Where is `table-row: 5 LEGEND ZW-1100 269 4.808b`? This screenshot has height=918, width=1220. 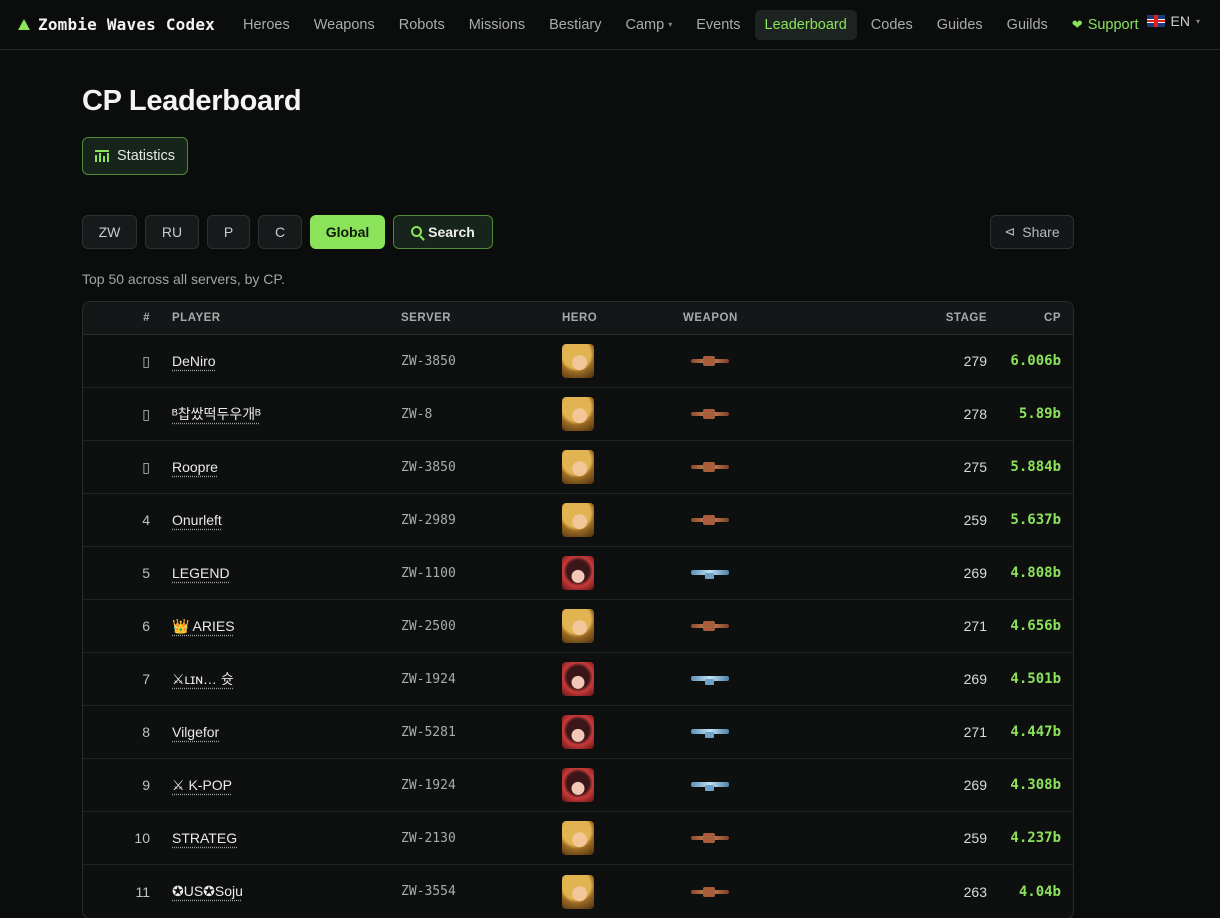
table-row: 5 LEGEND ZW-1100 269 4.808b is located at coordinates (578, 573).